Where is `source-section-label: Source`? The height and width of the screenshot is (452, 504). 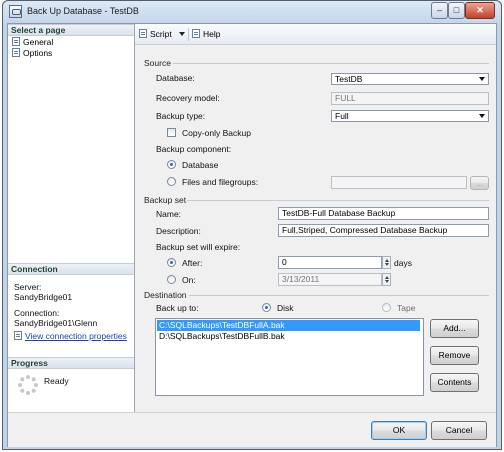 source-section-label: Source is located at coordinates (157, 63).